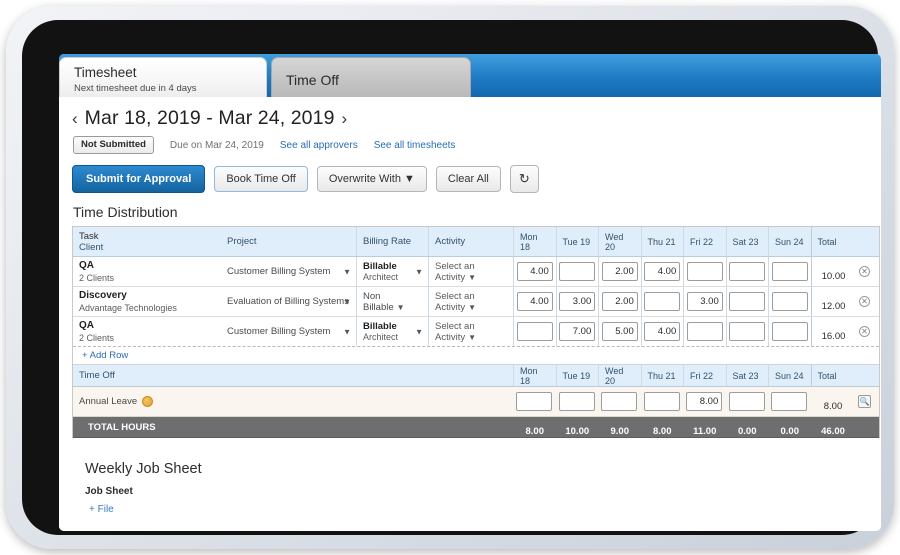 The height and width of the screenshot is (555, 900). Describe the element at coordinates (89, 236) in the screenshot. I see `header-task: Task` at that location.